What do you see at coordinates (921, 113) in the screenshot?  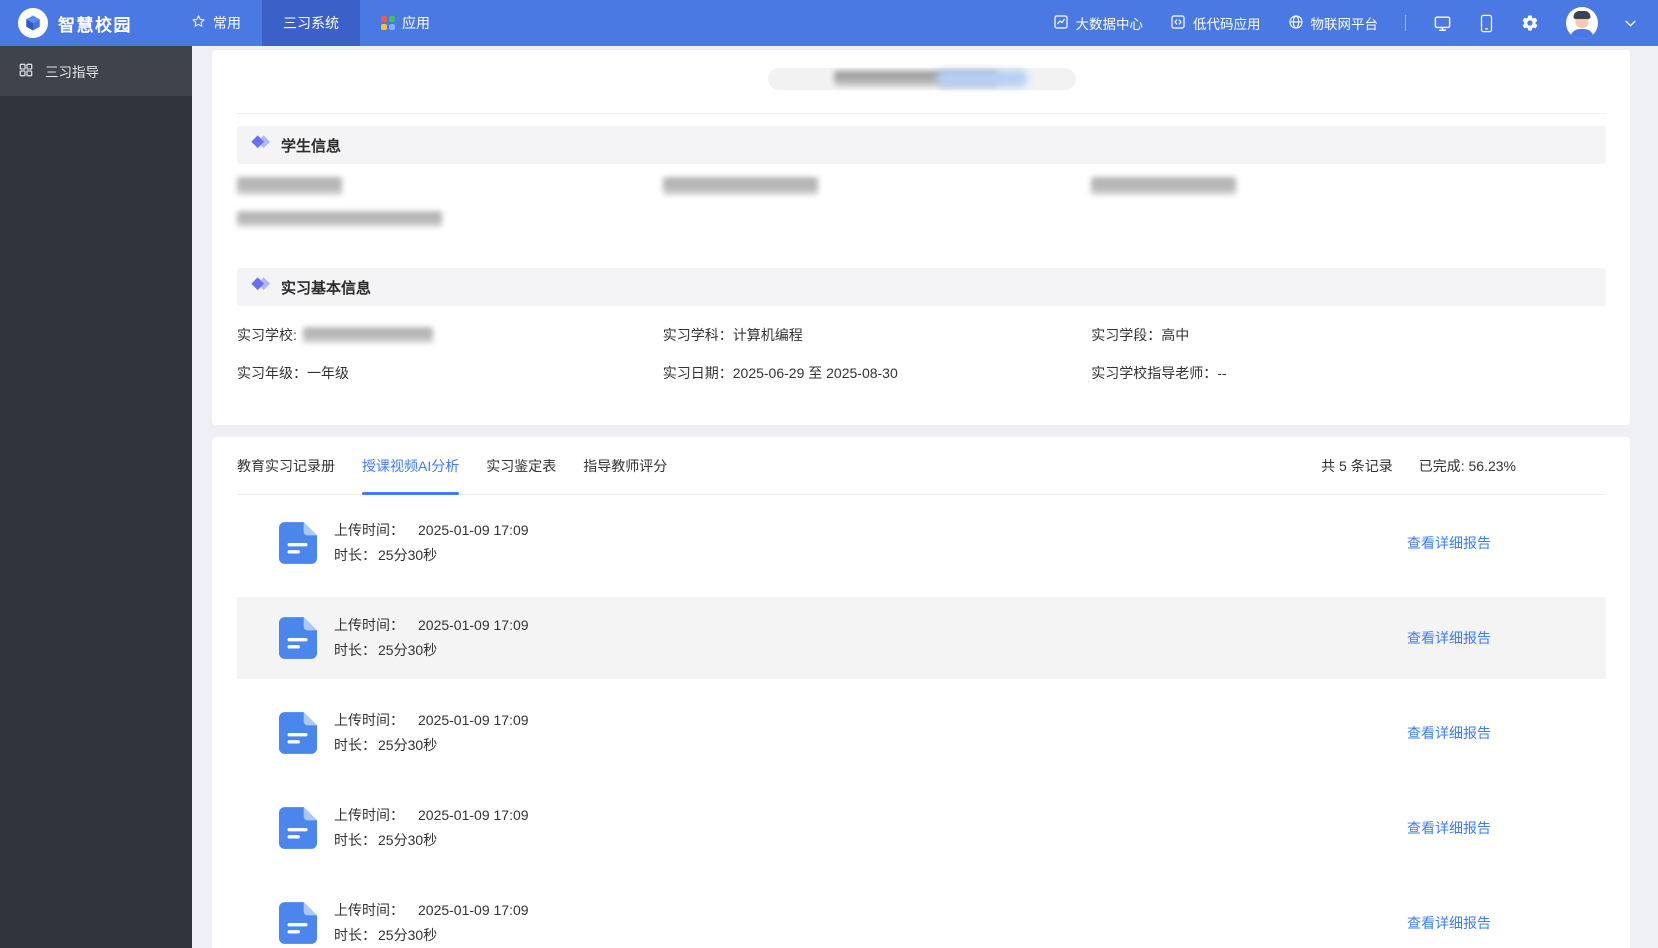 I see `divider-line` at bounding box center [921, 113].